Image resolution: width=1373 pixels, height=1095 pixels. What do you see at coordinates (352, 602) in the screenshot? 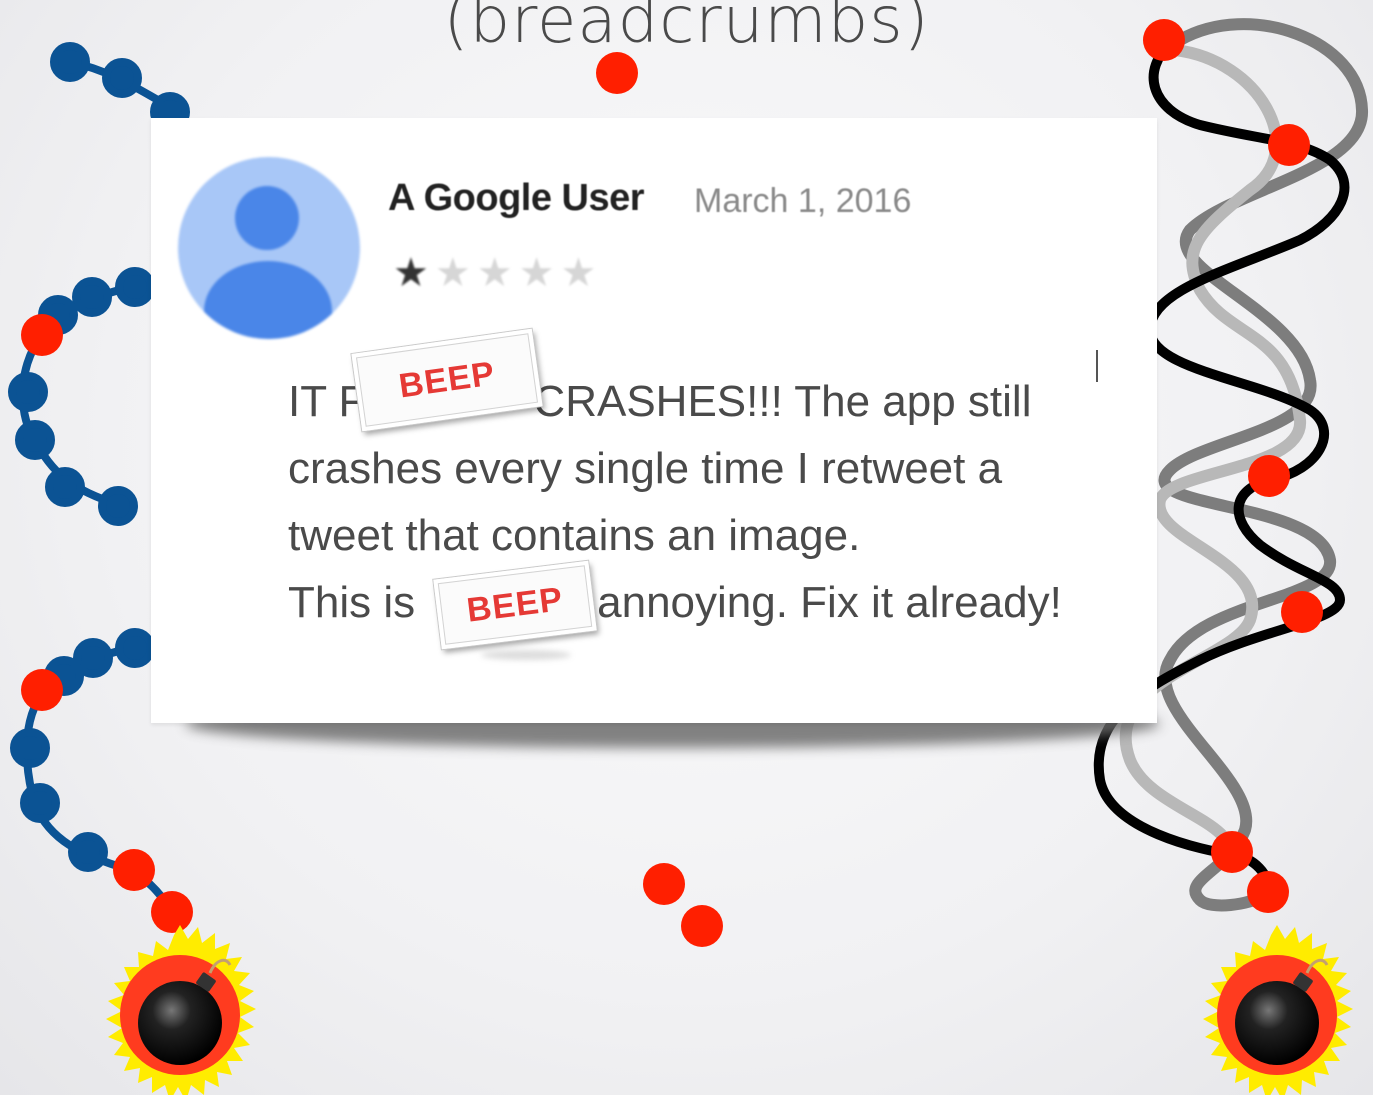
I see `review-line4-start: This is` at bounding box center [352, 602].